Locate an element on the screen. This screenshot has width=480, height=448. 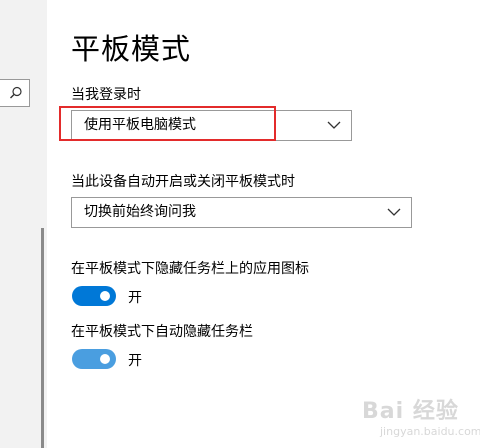
hide-icons-toggle is located at coordinates (94, 296).